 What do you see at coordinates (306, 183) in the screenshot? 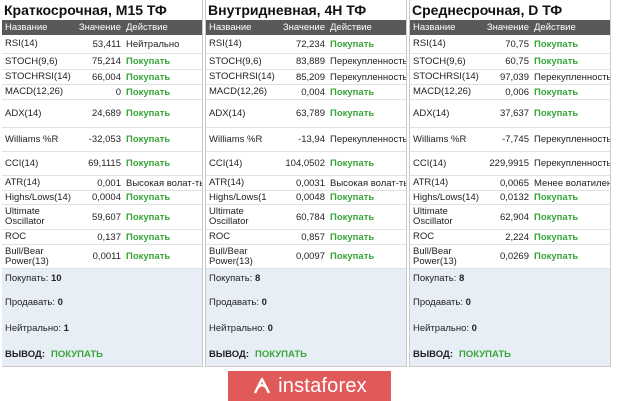
I see `table-row: ATR(14) 0,0031 Высокая волат-ть` at bounding box center [306, 183].